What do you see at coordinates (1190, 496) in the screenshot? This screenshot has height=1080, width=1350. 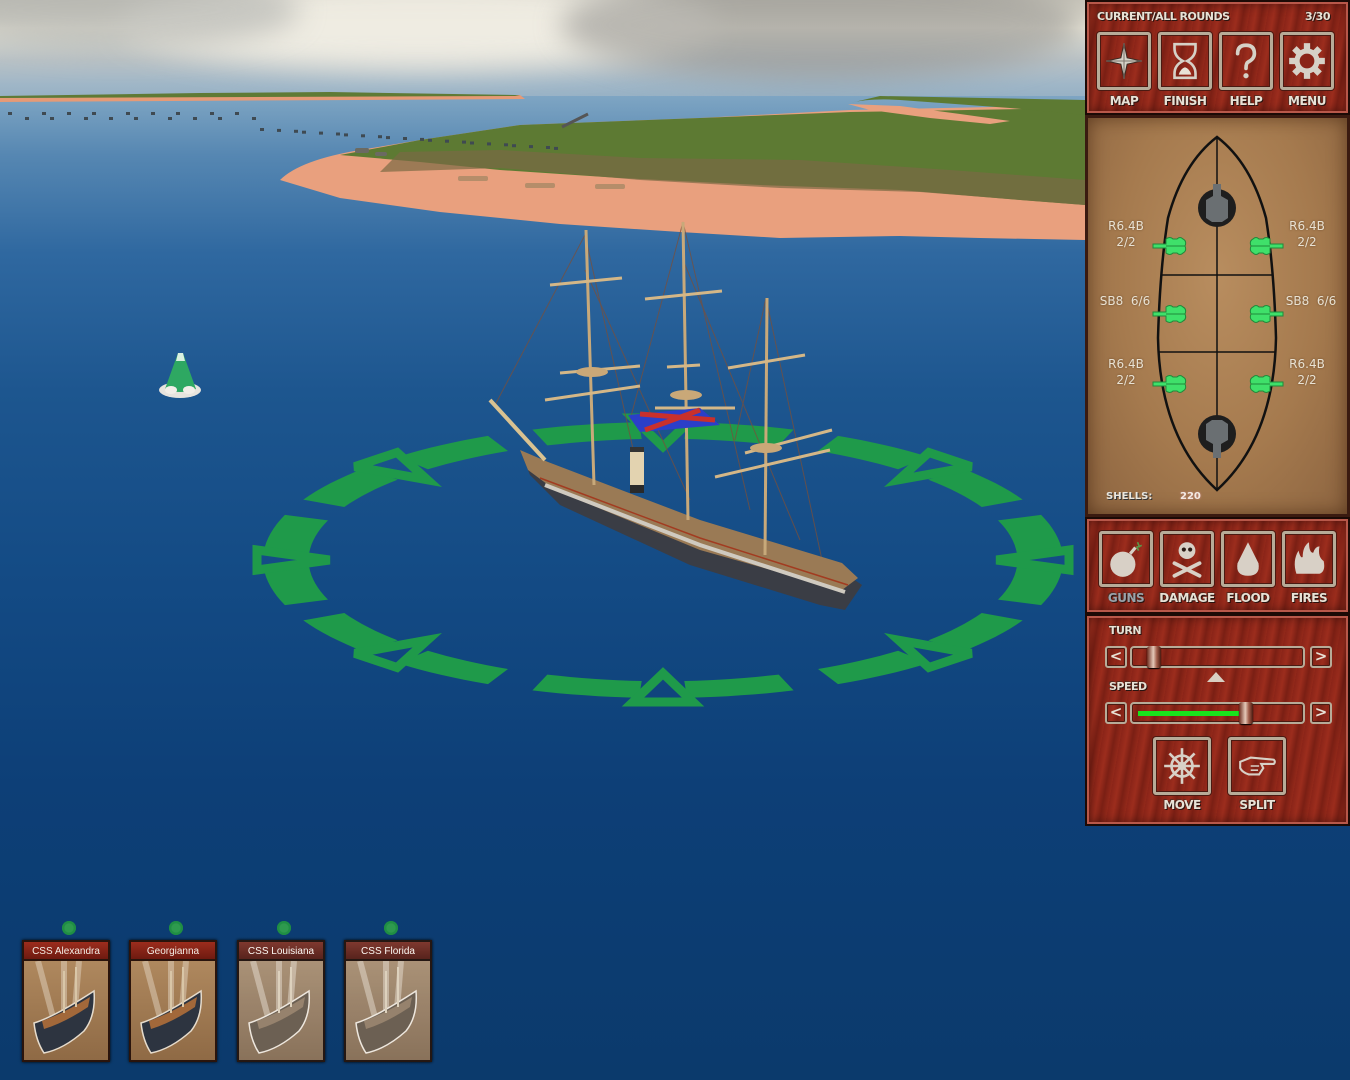 I see `shells-count: 220` at bounding box center [1190, 496].